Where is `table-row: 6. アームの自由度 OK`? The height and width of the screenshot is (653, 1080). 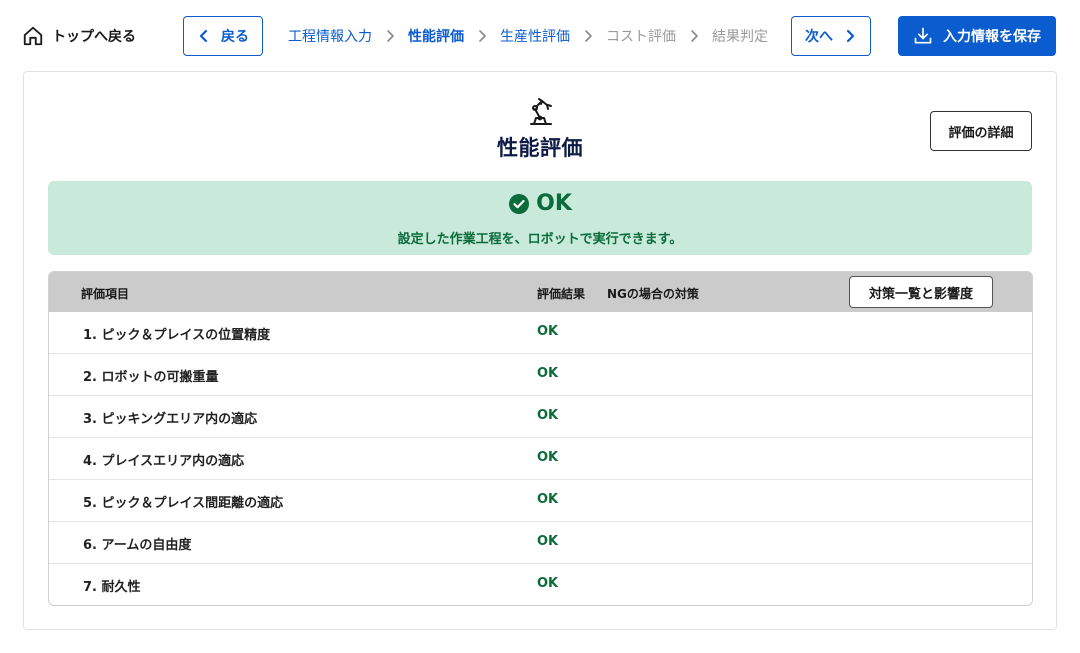 table-row: 6. アームの自由度 OK is located at coordinates (540, 543).